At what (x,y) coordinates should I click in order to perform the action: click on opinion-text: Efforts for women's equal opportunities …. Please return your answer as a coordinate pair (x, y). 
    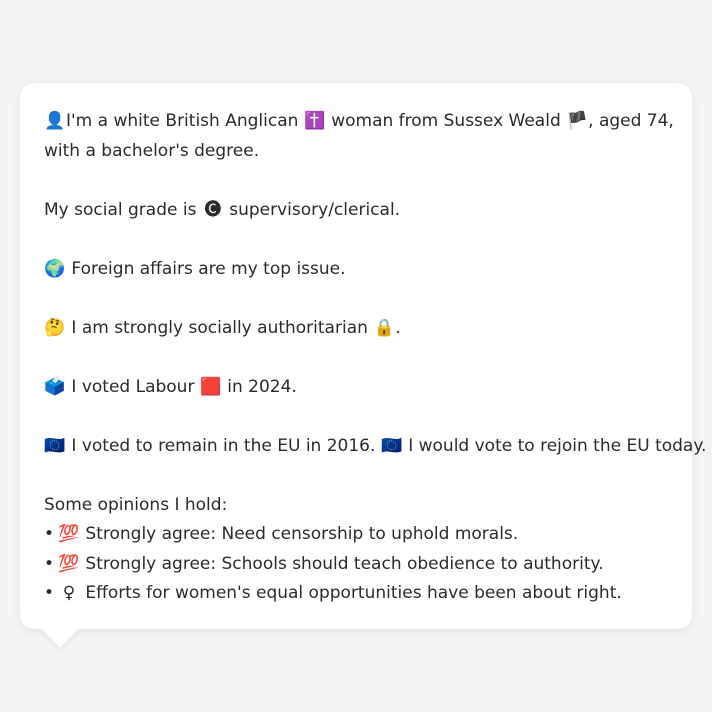
    Looking at the image, I should click on (351, 593).